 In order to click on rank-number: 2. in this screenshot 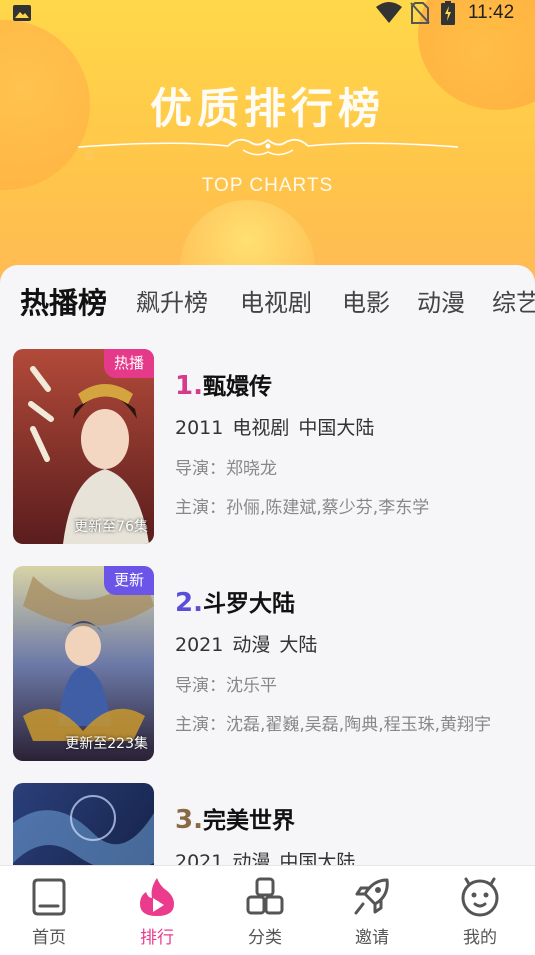, I will do `click(189, 603)`.